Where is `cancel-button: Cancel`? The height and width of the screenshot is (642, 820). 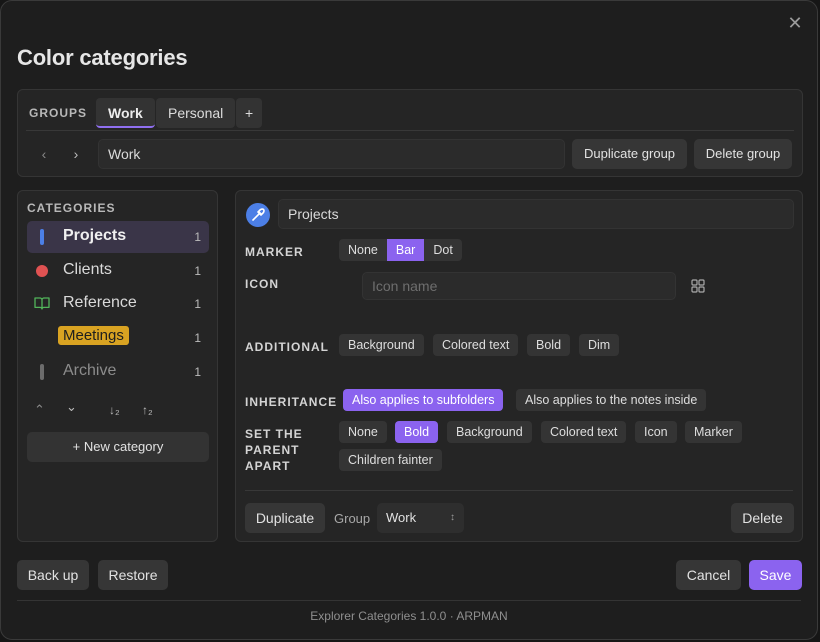
cancel-button: Cancel is located at coordinates (708, 575).